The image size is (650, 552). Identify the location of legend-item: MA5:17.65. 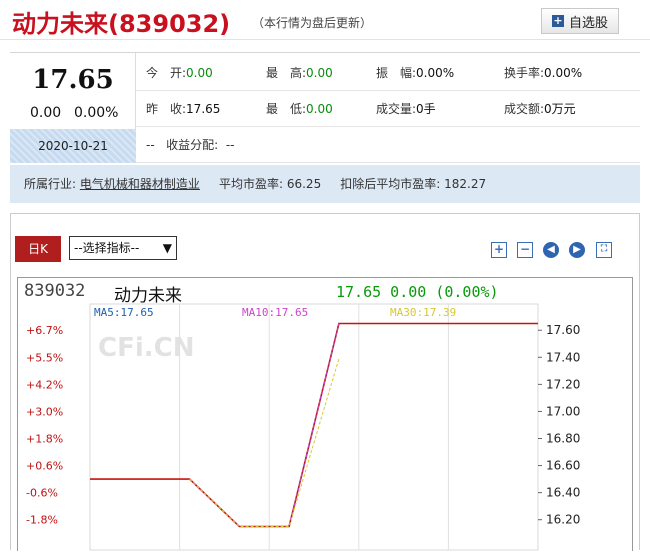
(124, 312).